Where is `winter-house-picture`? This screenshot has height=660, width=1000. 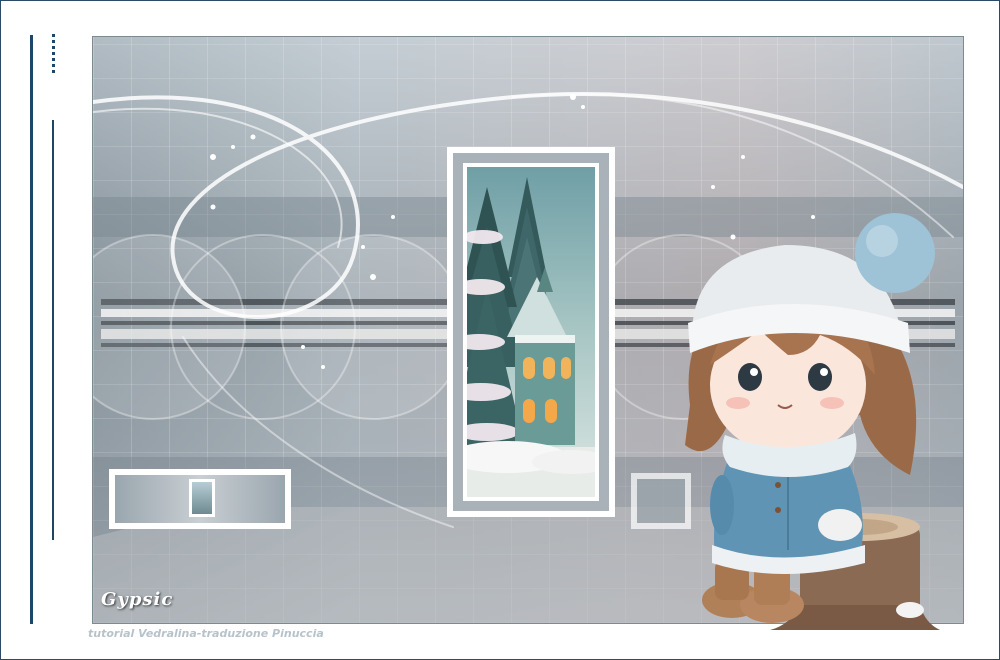 winter-house-picture is located at coordinates (531, 332).